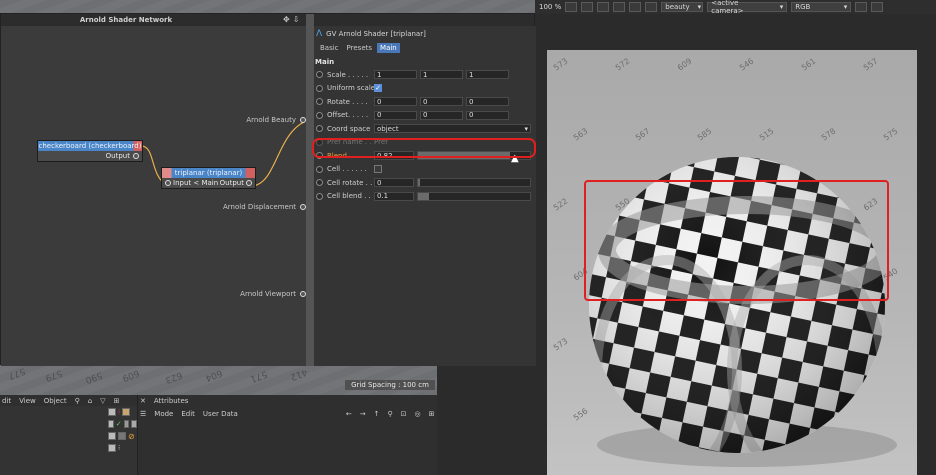  Describe the element at coordinates (68, 436) in the screenshot. I see `object-row: ⊘` at that location.